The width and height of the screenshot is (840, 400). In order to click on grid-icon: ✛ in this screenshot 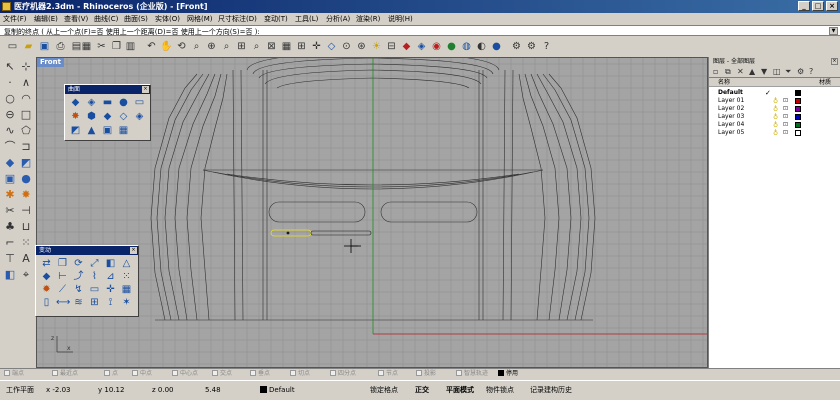, I will do `click(316, 46)`.